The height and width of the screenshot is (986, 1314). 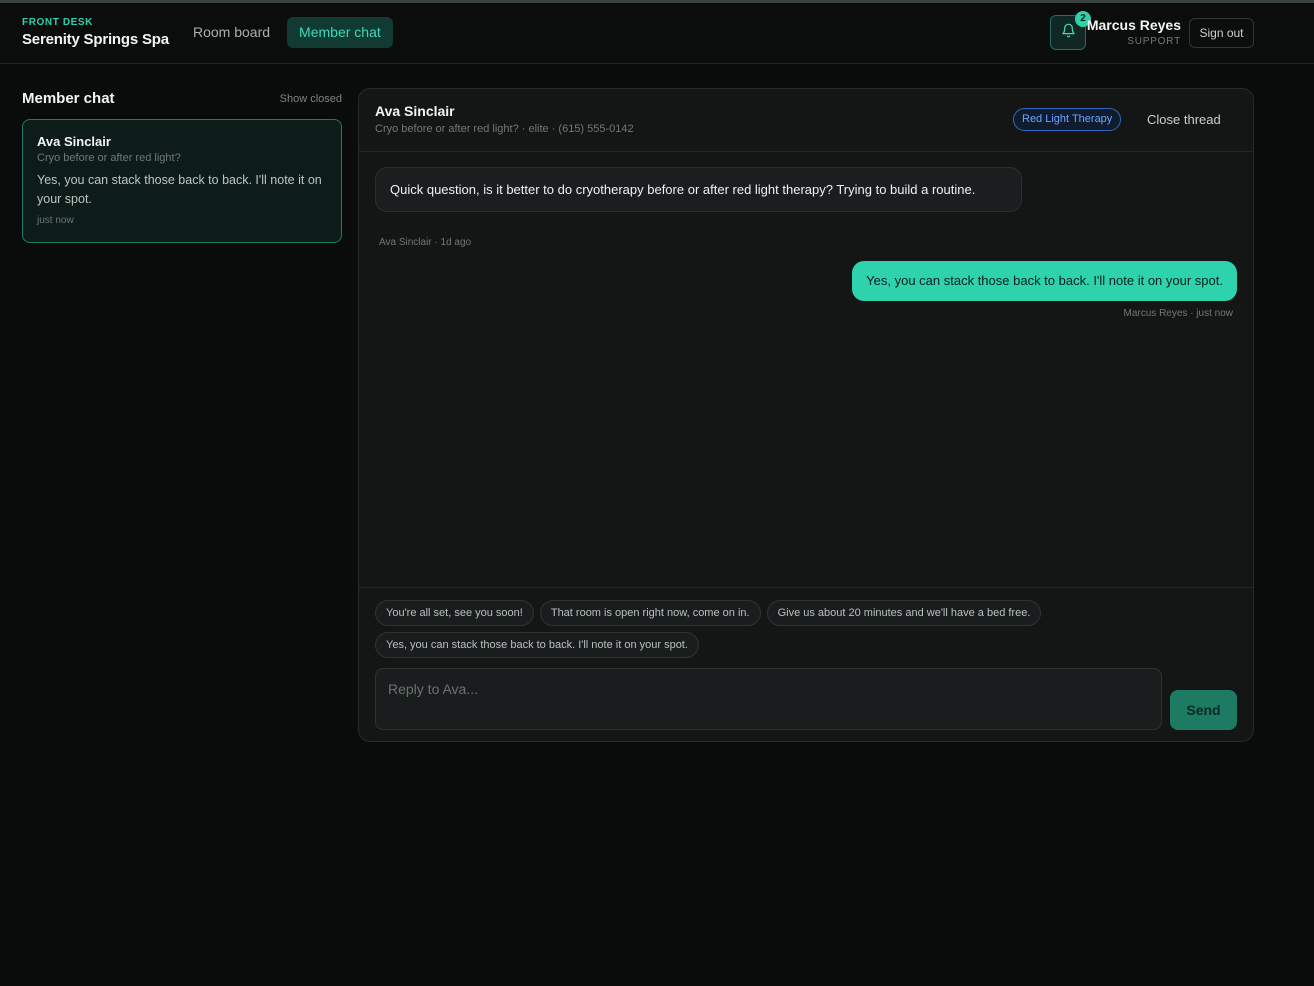 What do you see at coordinates (1068, 33) in the screenshot?
I see `bell-icon` at bounding box center [1068, 33].